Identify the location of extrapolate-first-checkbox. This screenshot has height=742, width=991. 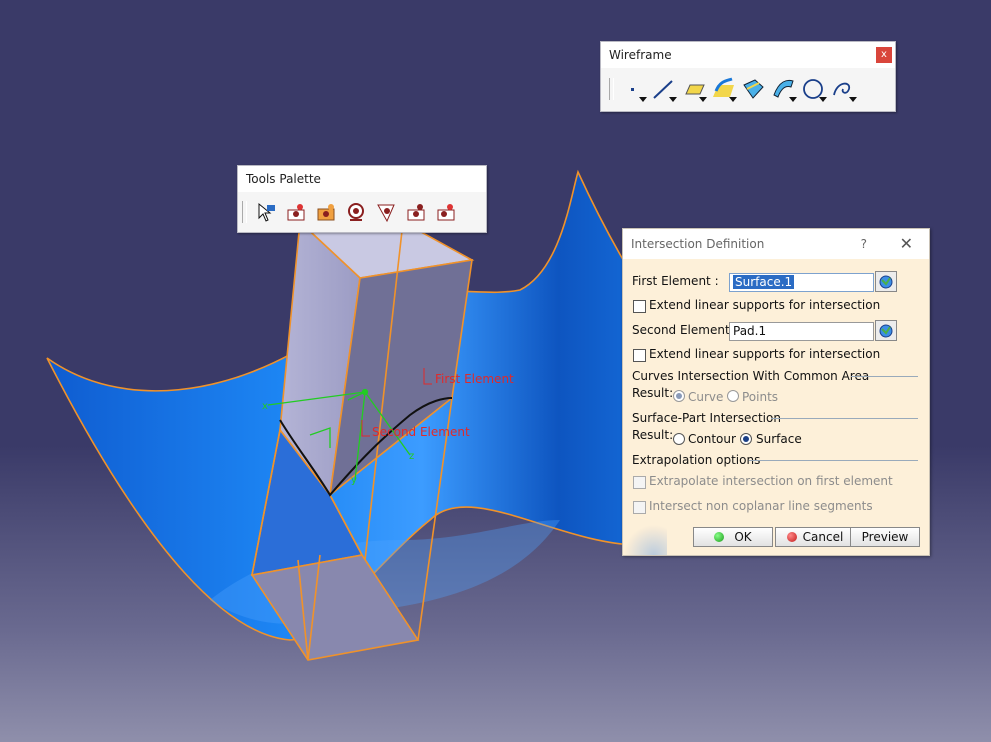
(639, 482).